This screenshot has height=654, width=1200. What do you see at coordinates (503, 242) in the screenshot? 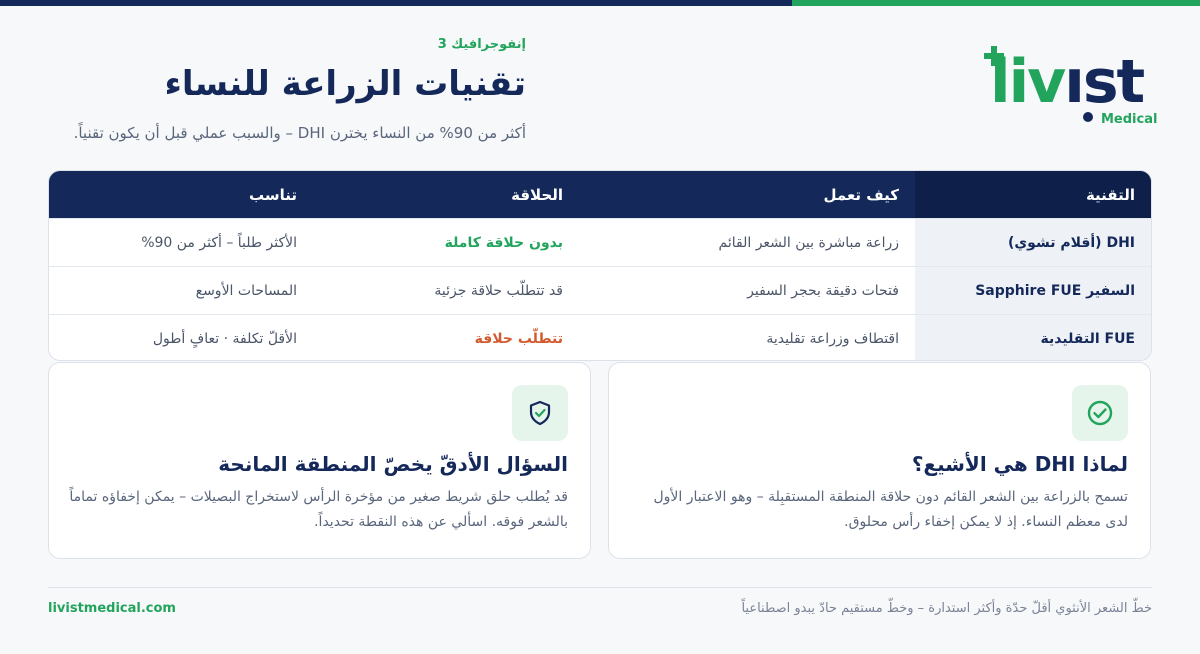
I see `technique-shaving: بدون حلاقة كاملة` at bounding box center [503, 242].